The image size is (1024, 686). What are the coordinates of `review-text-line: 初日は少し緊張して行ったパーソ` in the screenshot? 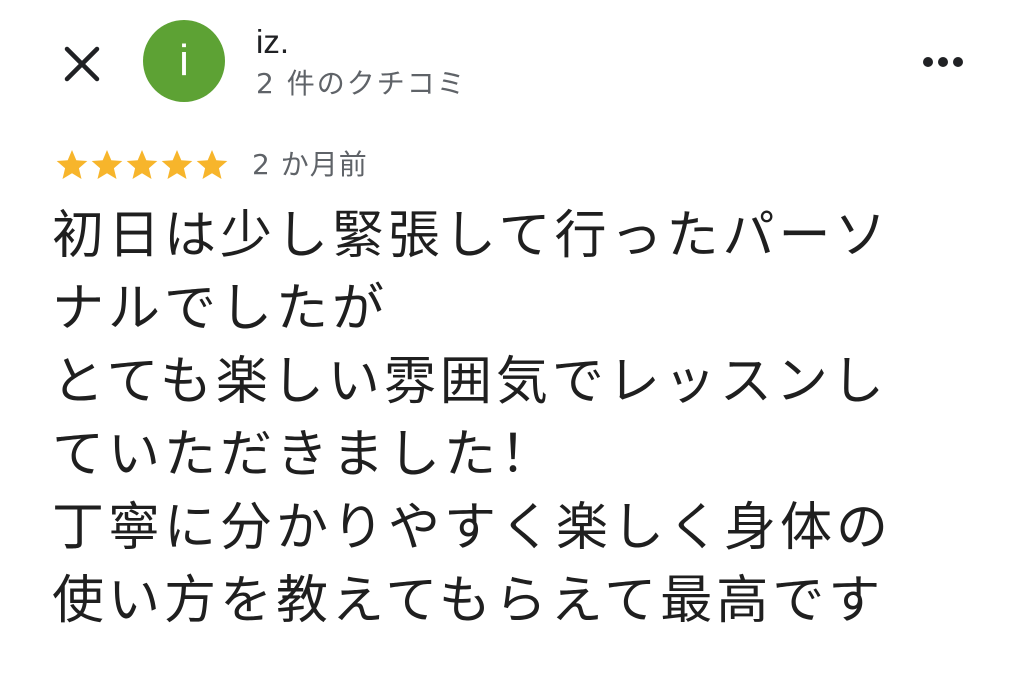 It's located at (471, 236).